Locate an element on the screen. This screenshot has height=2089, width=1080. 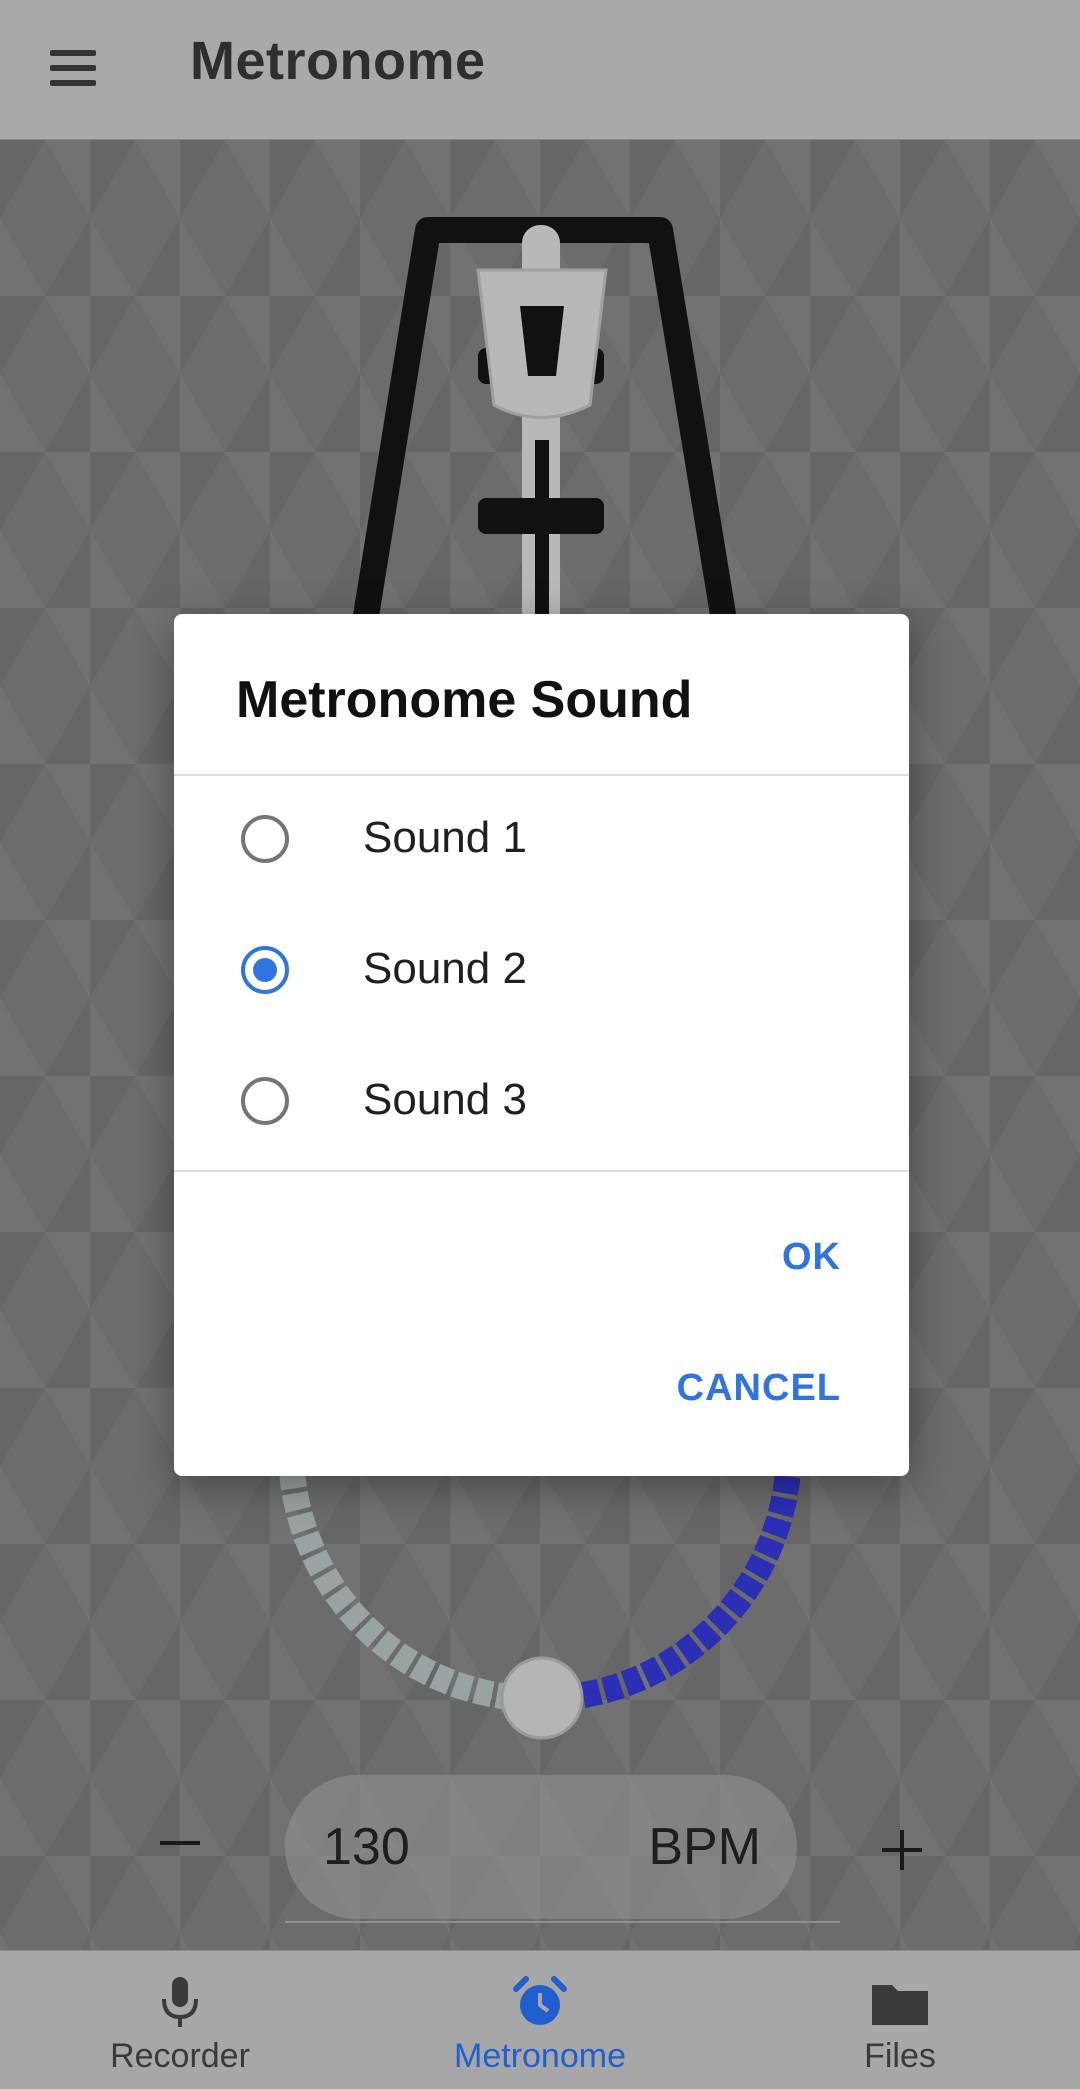
option-label: Sound 3 is located at coordinates (445, 1099).